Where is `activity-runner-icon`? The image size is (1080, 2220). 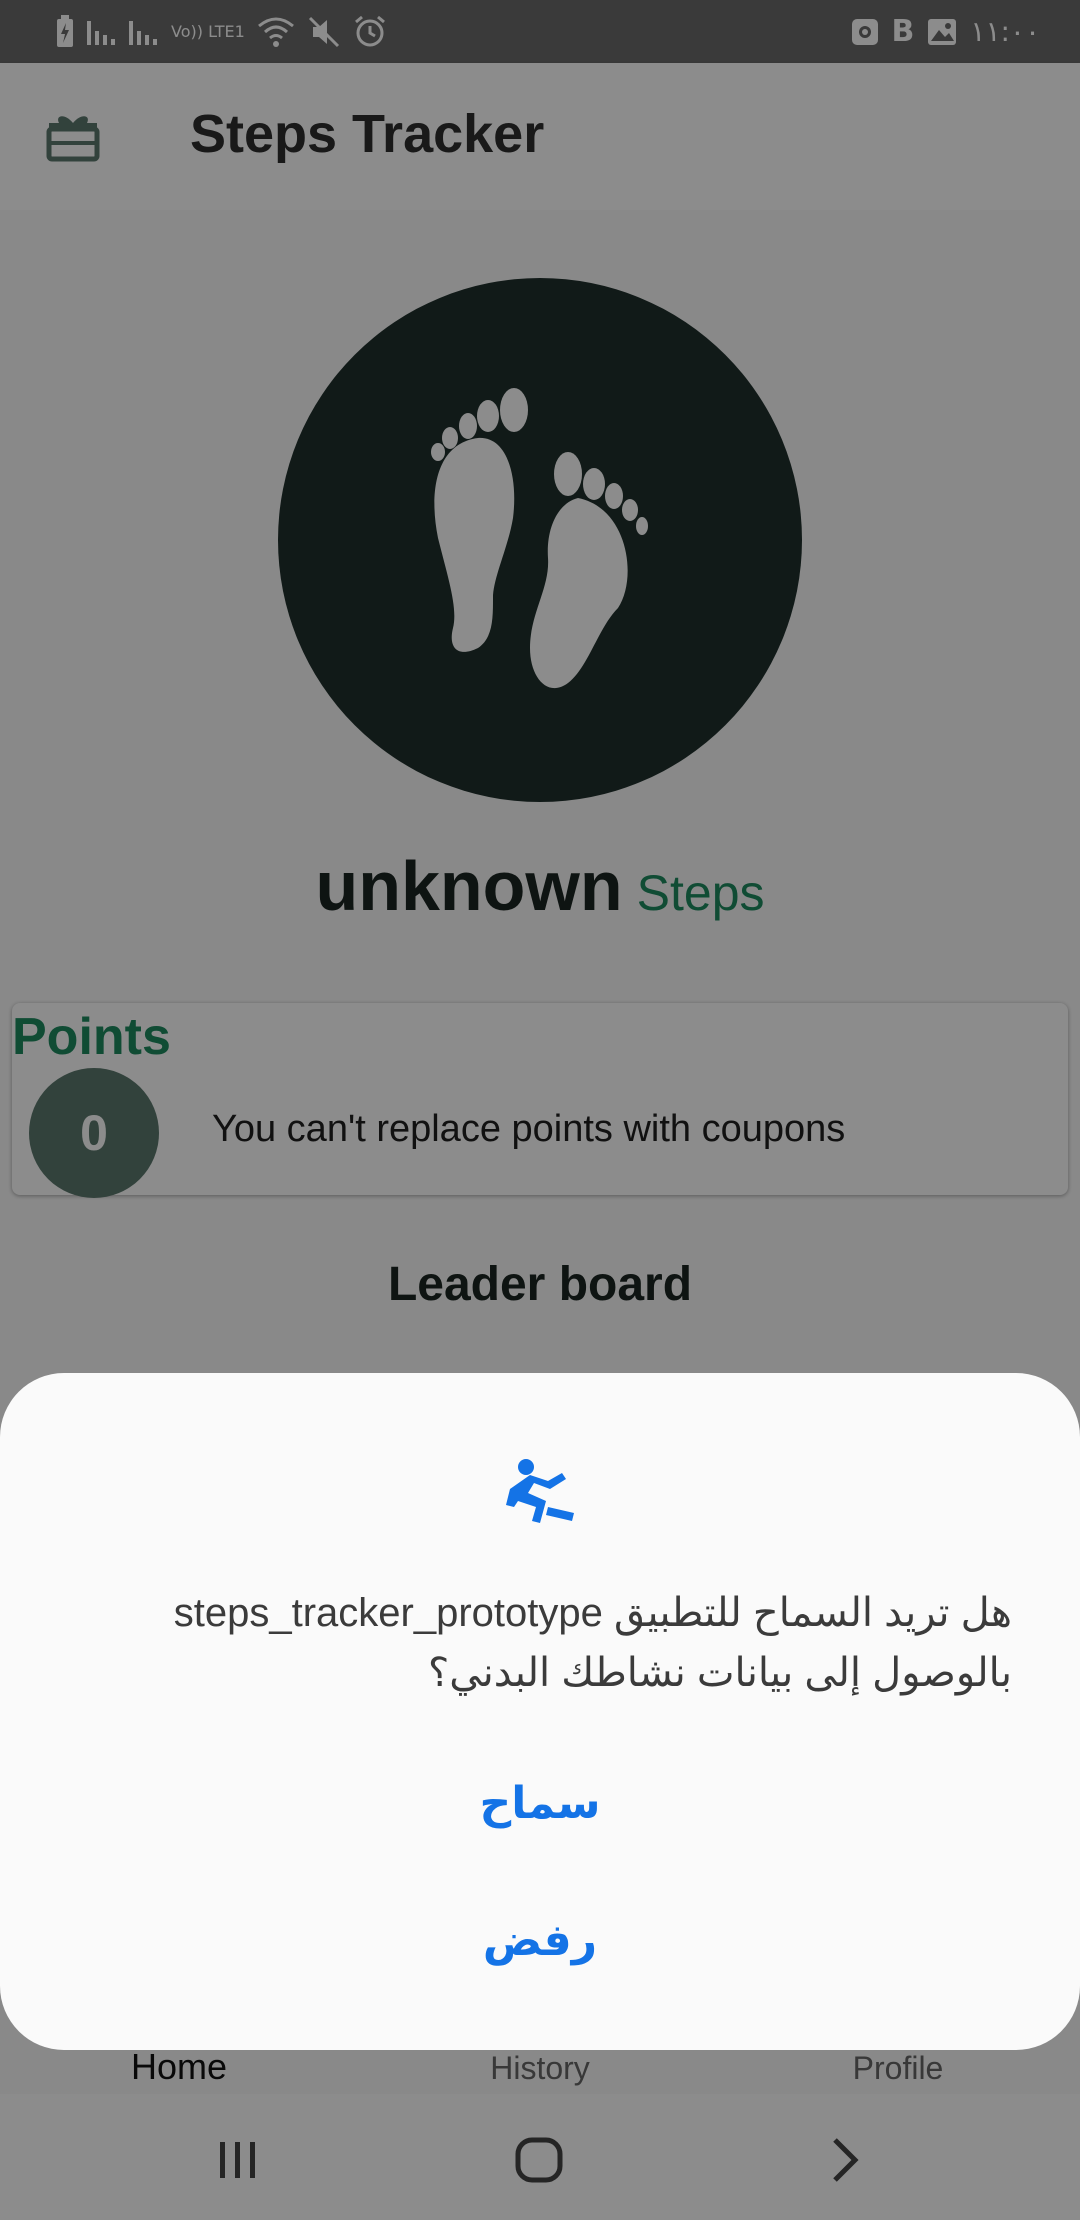 activity-runner-icon is located at coordinates (540, 1493).